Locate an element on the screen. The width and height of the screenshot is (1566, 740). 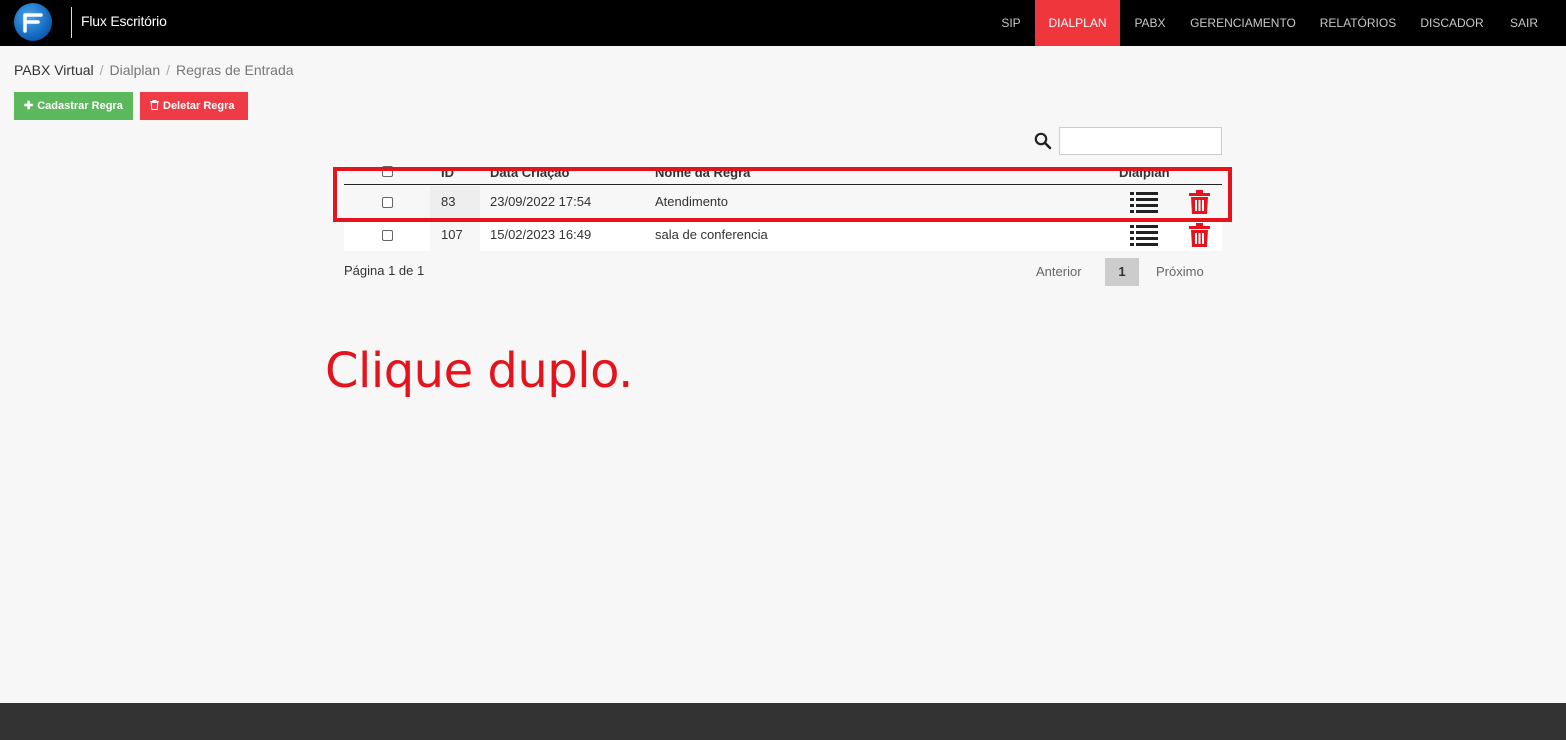
add-rule-button: ✚ Cadastrar Regra is located at coordinates (73, 106).